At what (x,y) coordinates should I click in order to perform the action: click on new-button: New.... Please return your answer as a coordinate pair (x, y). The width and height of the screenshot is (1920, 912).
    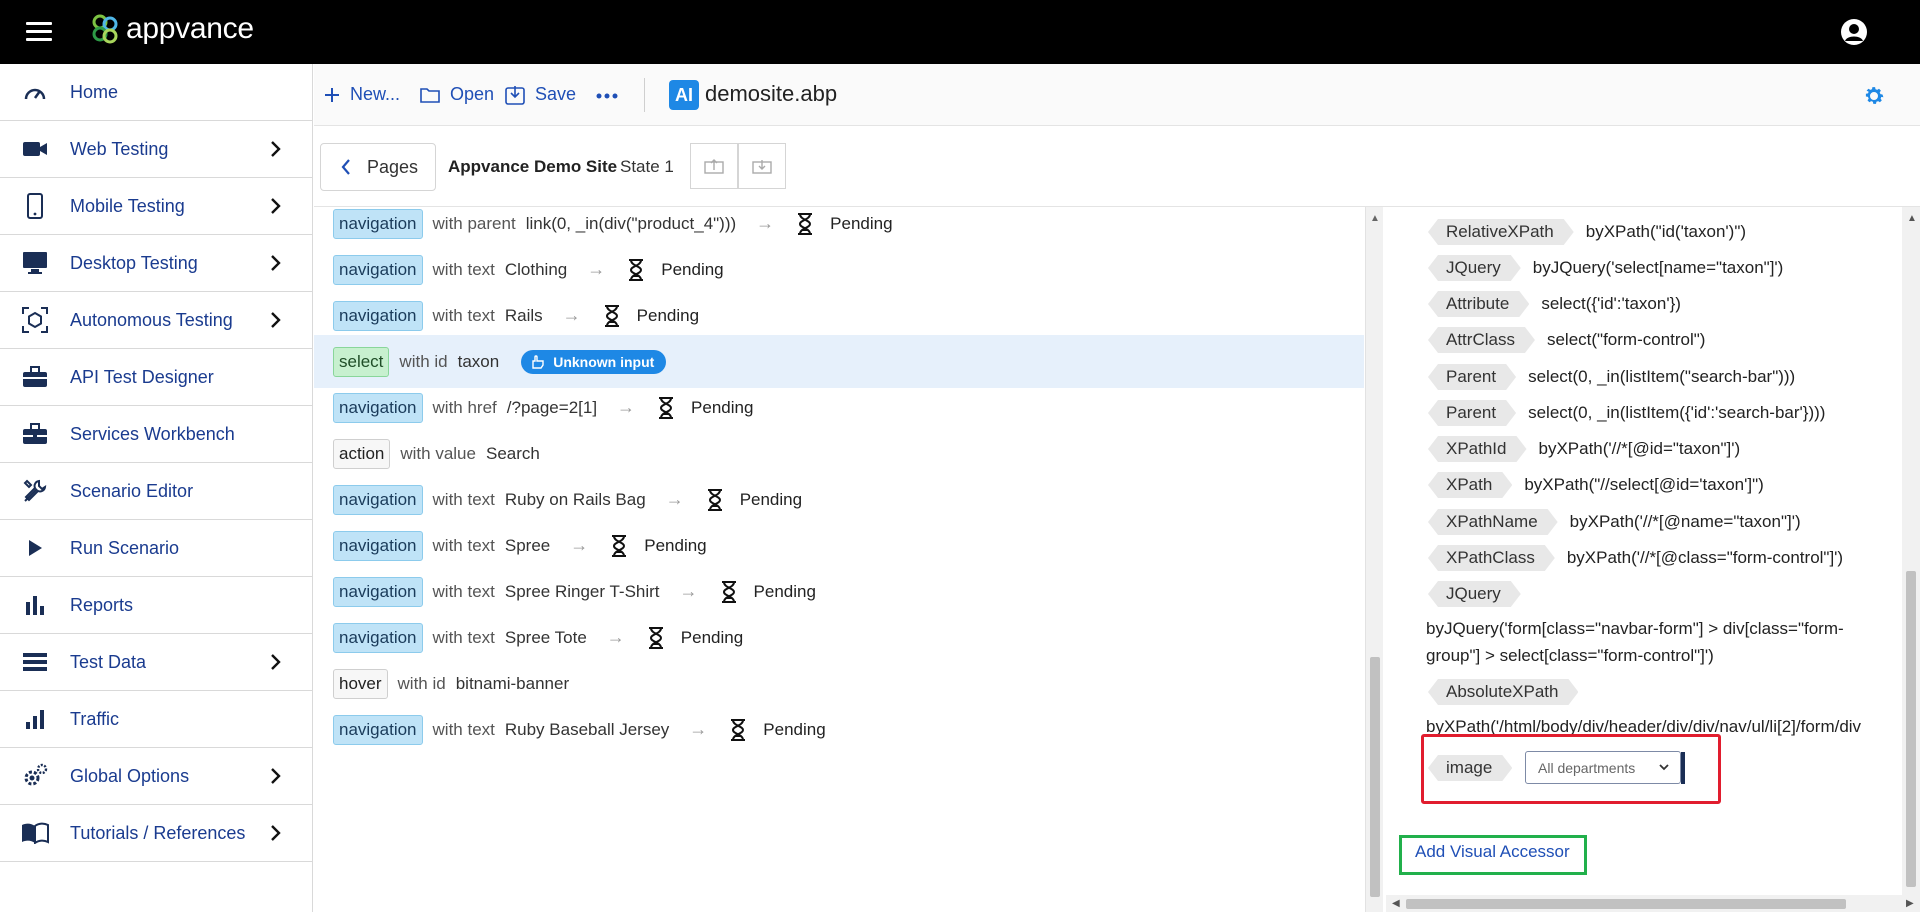
    Looking at the image, I should click on (362, 94).